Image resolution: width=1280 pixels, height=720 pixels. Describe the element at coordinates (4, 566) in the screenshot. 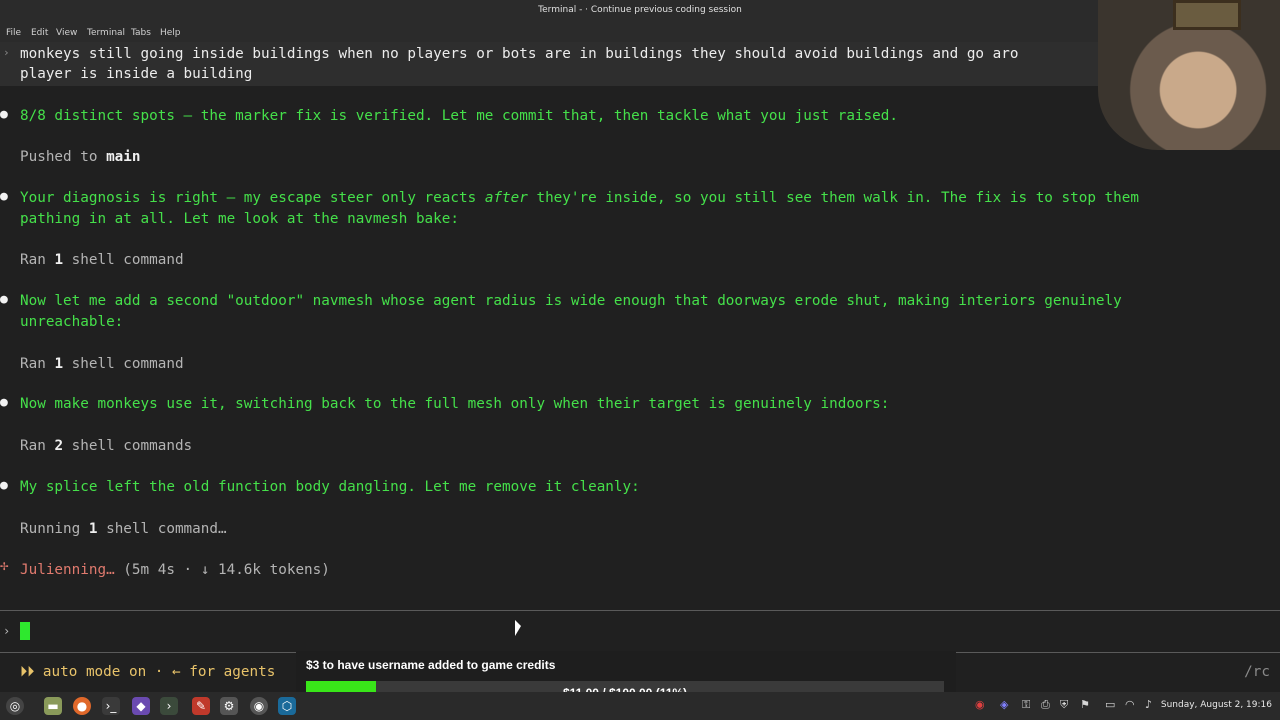

I see `spinner-icon: ✢` at that location.